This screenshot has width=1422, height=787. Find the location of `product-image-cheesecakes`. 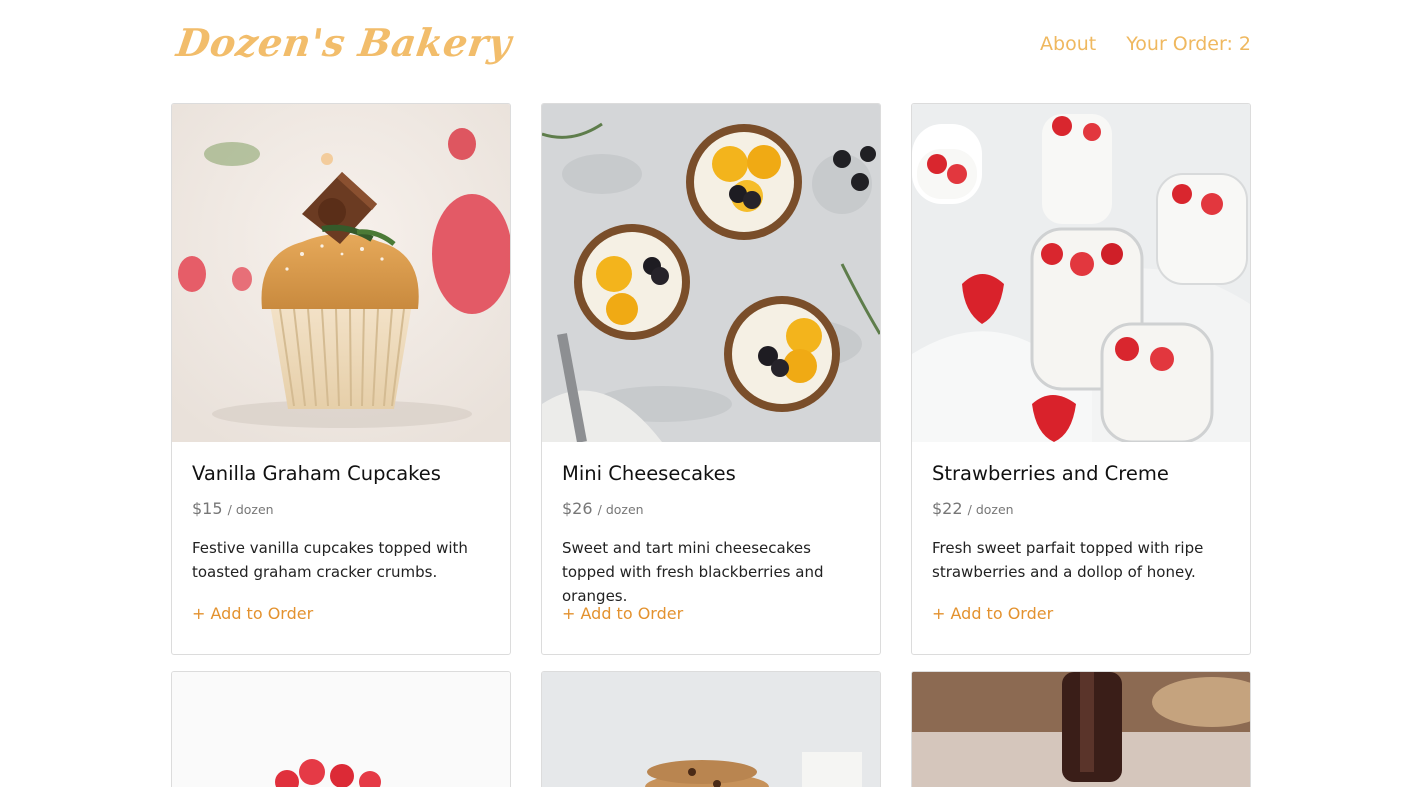

product-image-cheesecakes is located at coordinates (711, 273).